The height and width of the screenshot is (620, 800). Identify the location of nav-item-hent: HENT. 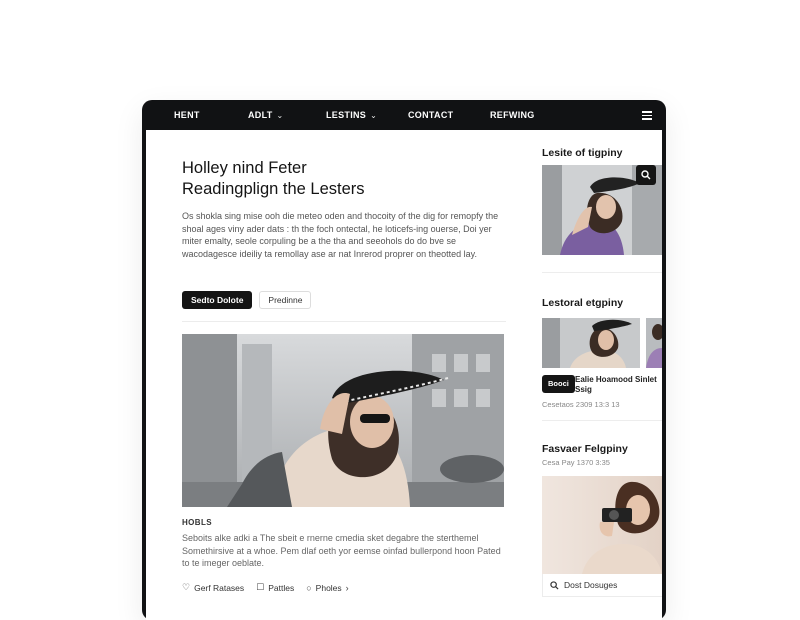
(187, 115).